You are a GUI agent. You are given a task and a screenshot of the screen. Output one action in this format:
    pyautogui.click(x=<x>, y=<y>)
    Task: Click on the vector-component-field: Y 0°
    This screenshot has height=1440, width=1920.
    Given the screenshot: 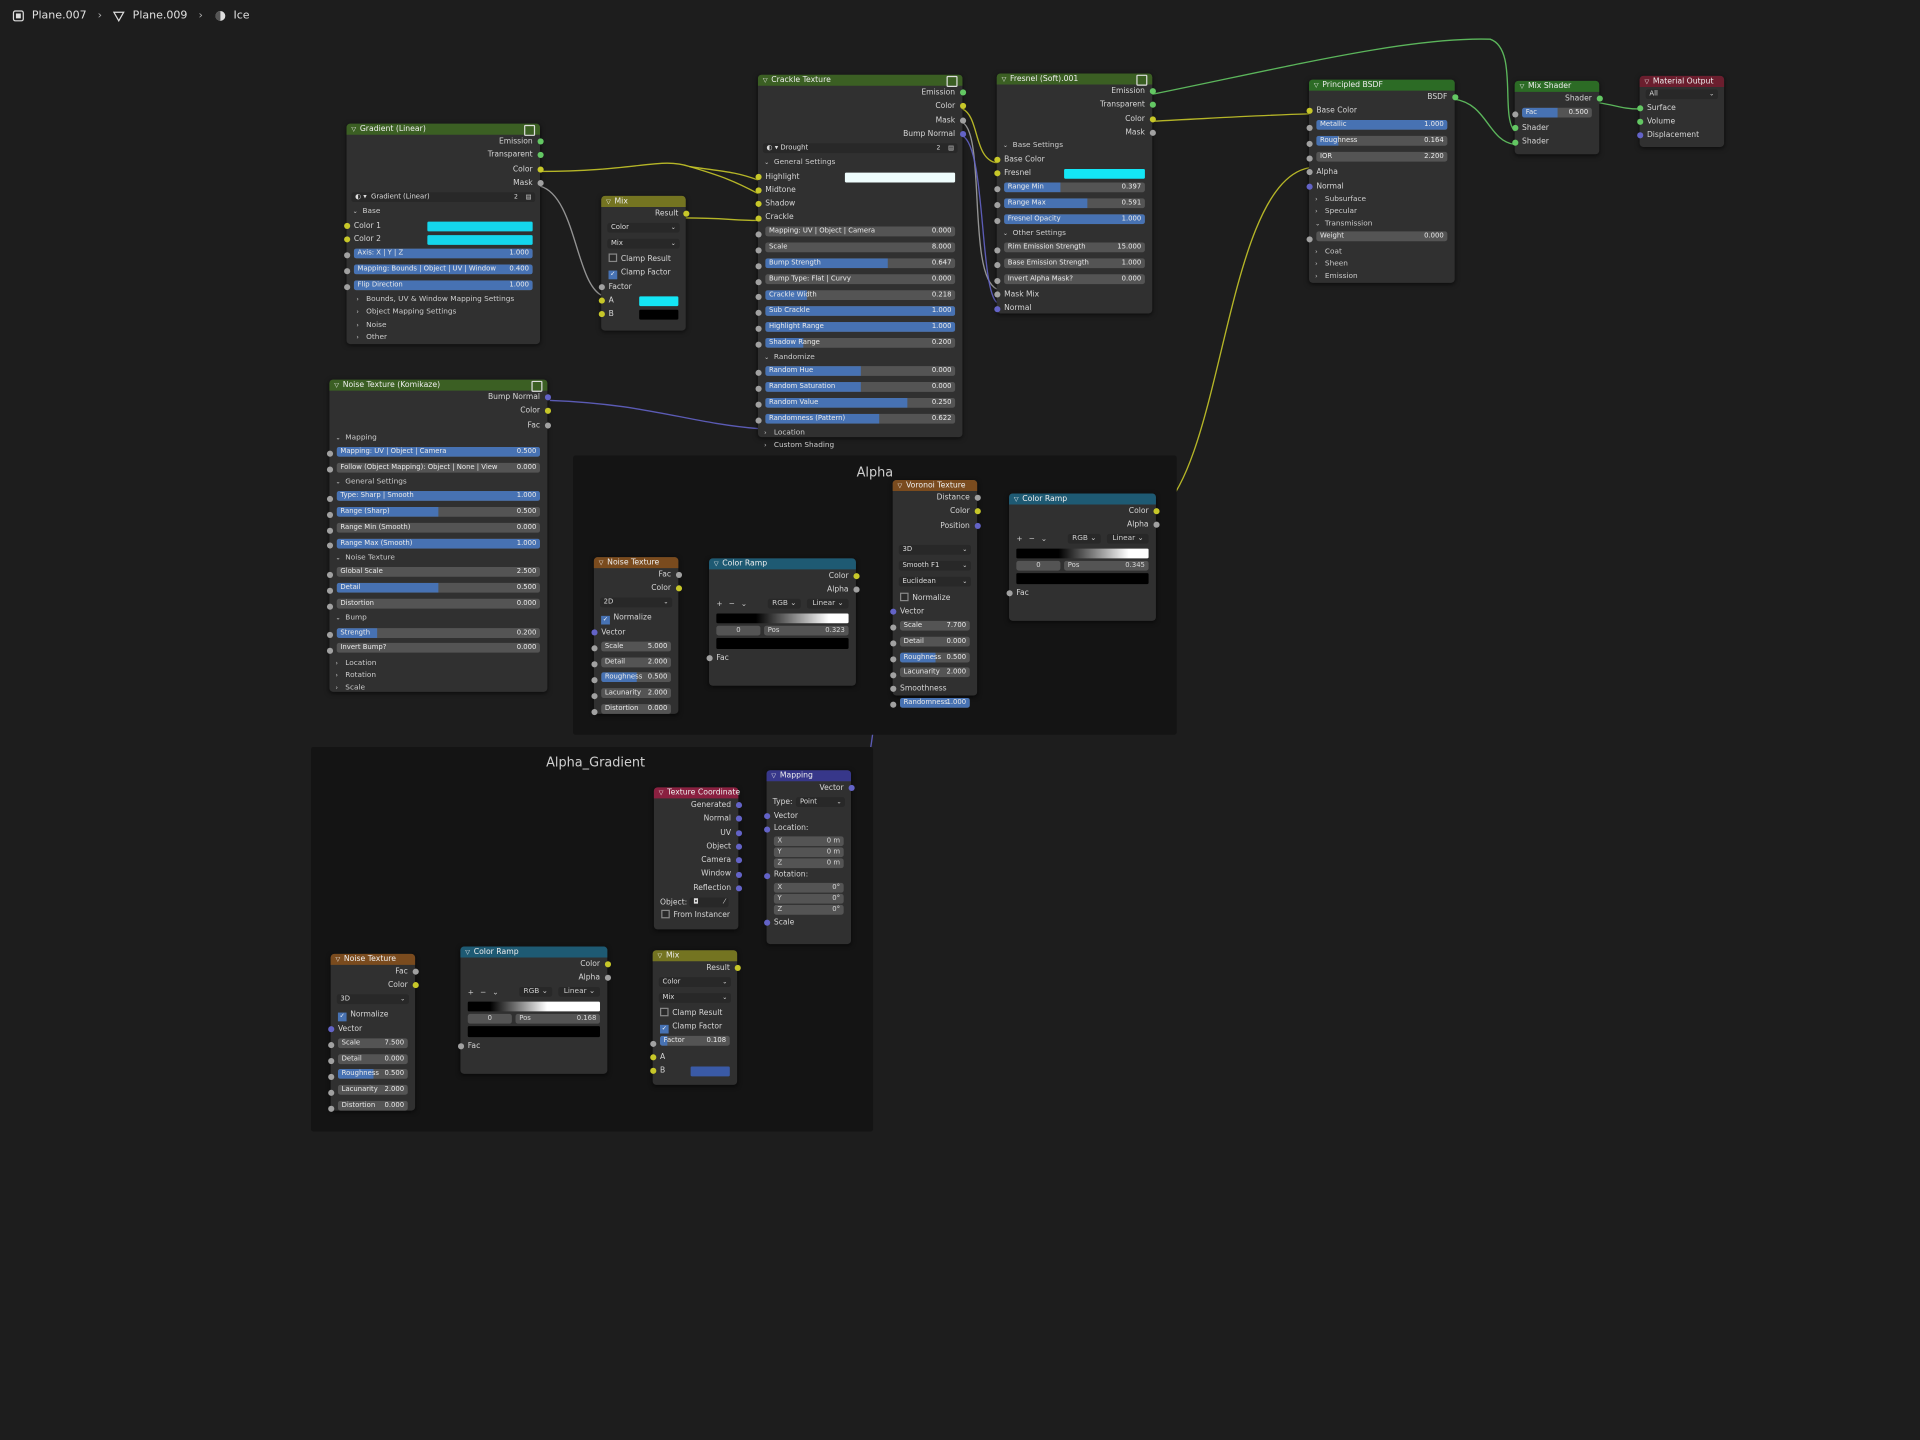 What is the action you would take?
    pyautogui.click(x=808, y=898)
    